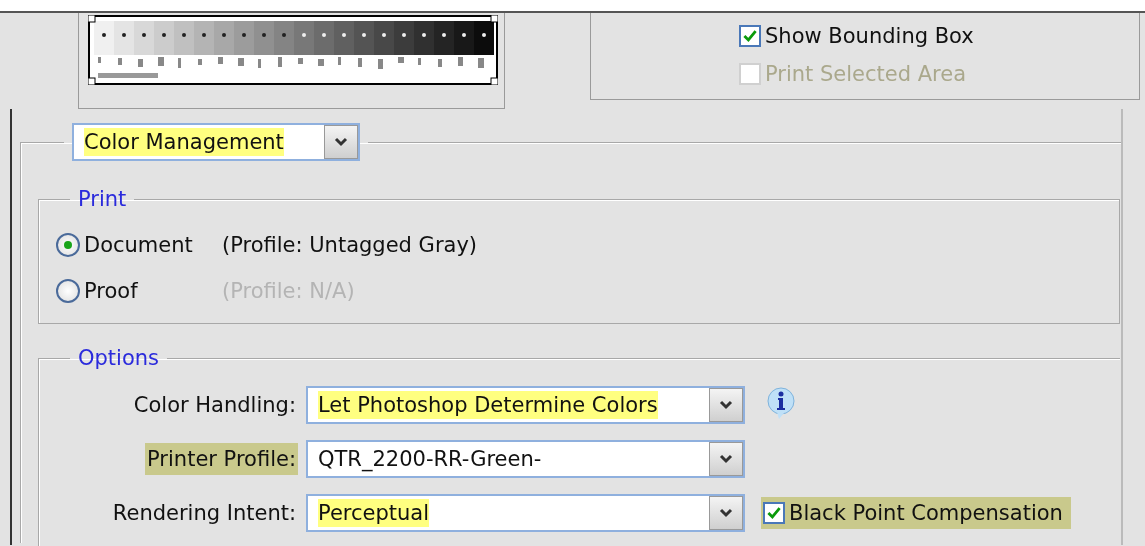 The image size is (1145, 546). I want to click on dropdown: QTR_2200-RR-Green-, so click(525, 459).